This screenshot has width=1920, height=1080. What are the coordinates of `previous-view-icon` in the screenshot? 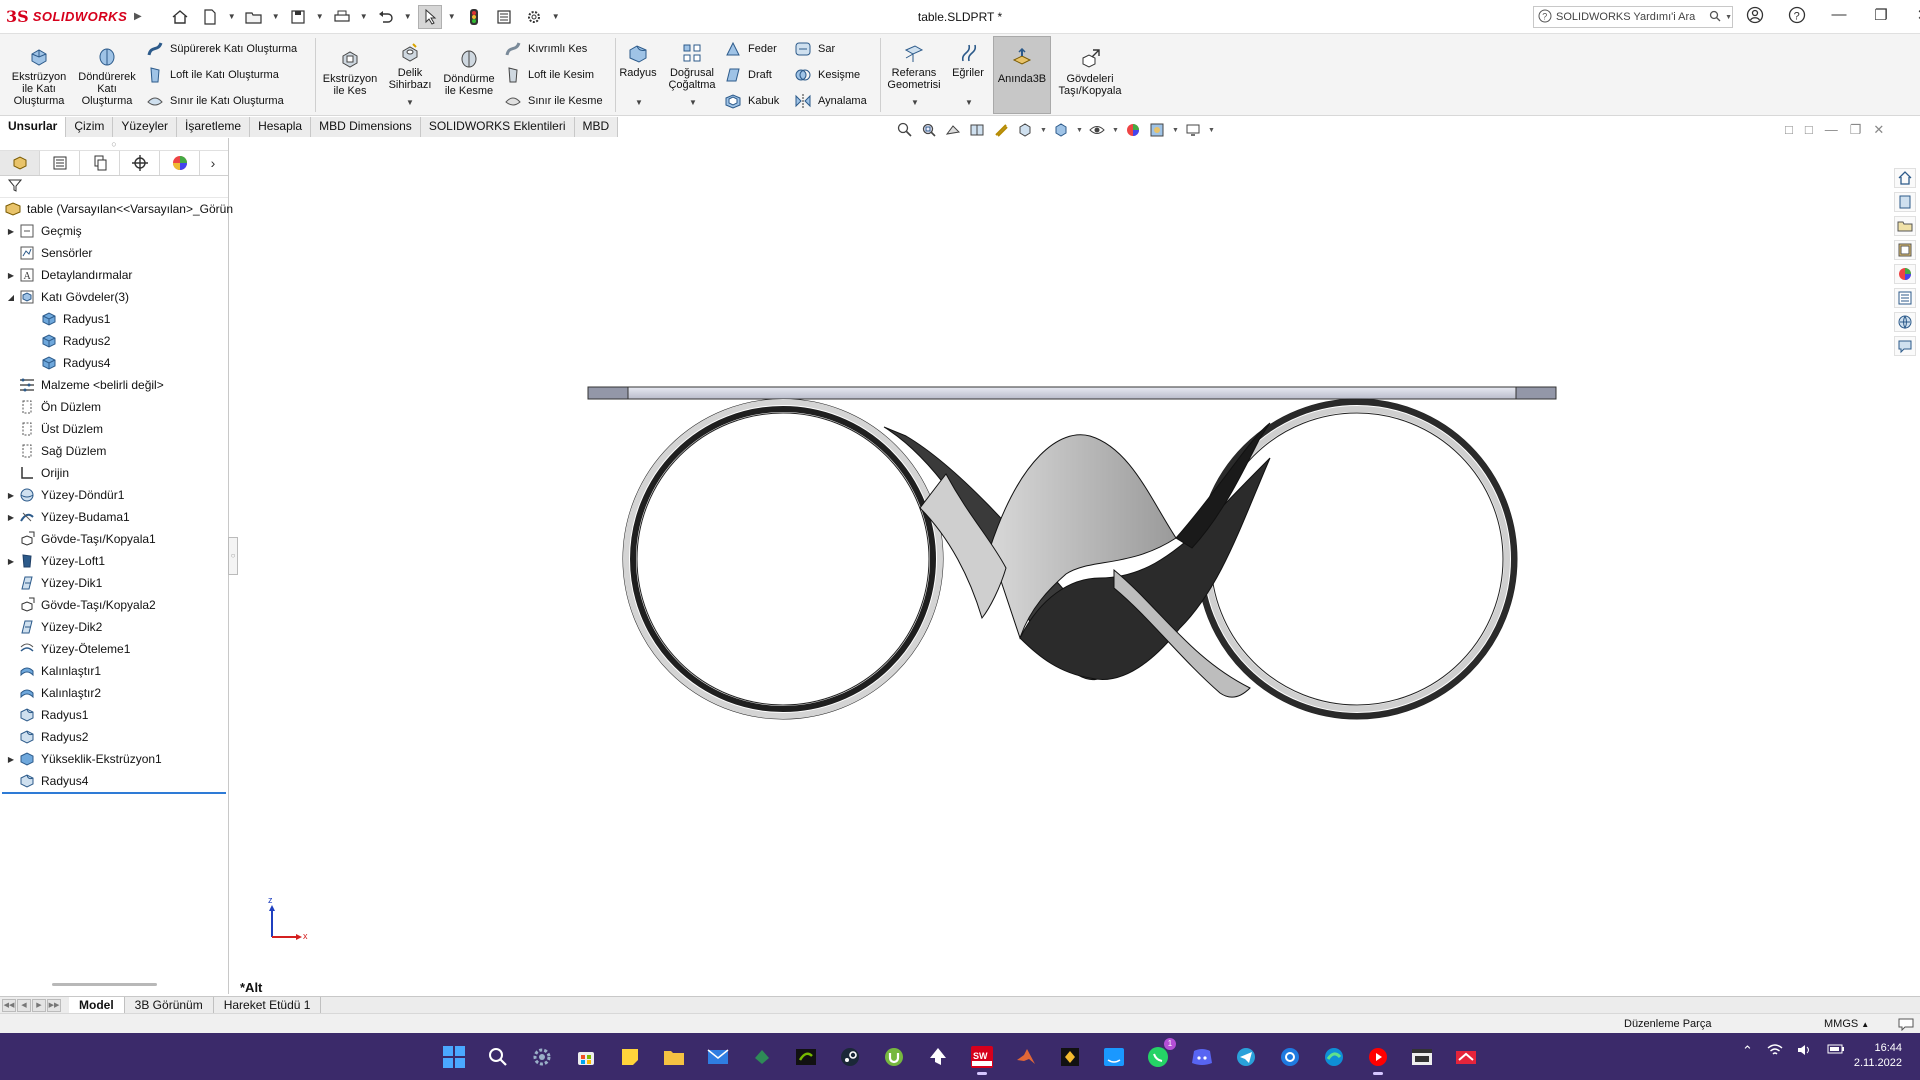 It's located at (953, 130).